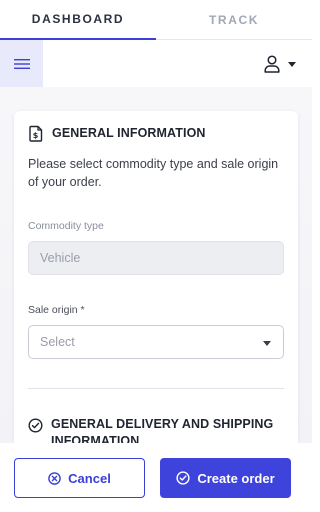 Image resolution: width=320 pixels, height=512 pixels. I want to click on sale-origin-placeholder: Select, so click(57, 342).